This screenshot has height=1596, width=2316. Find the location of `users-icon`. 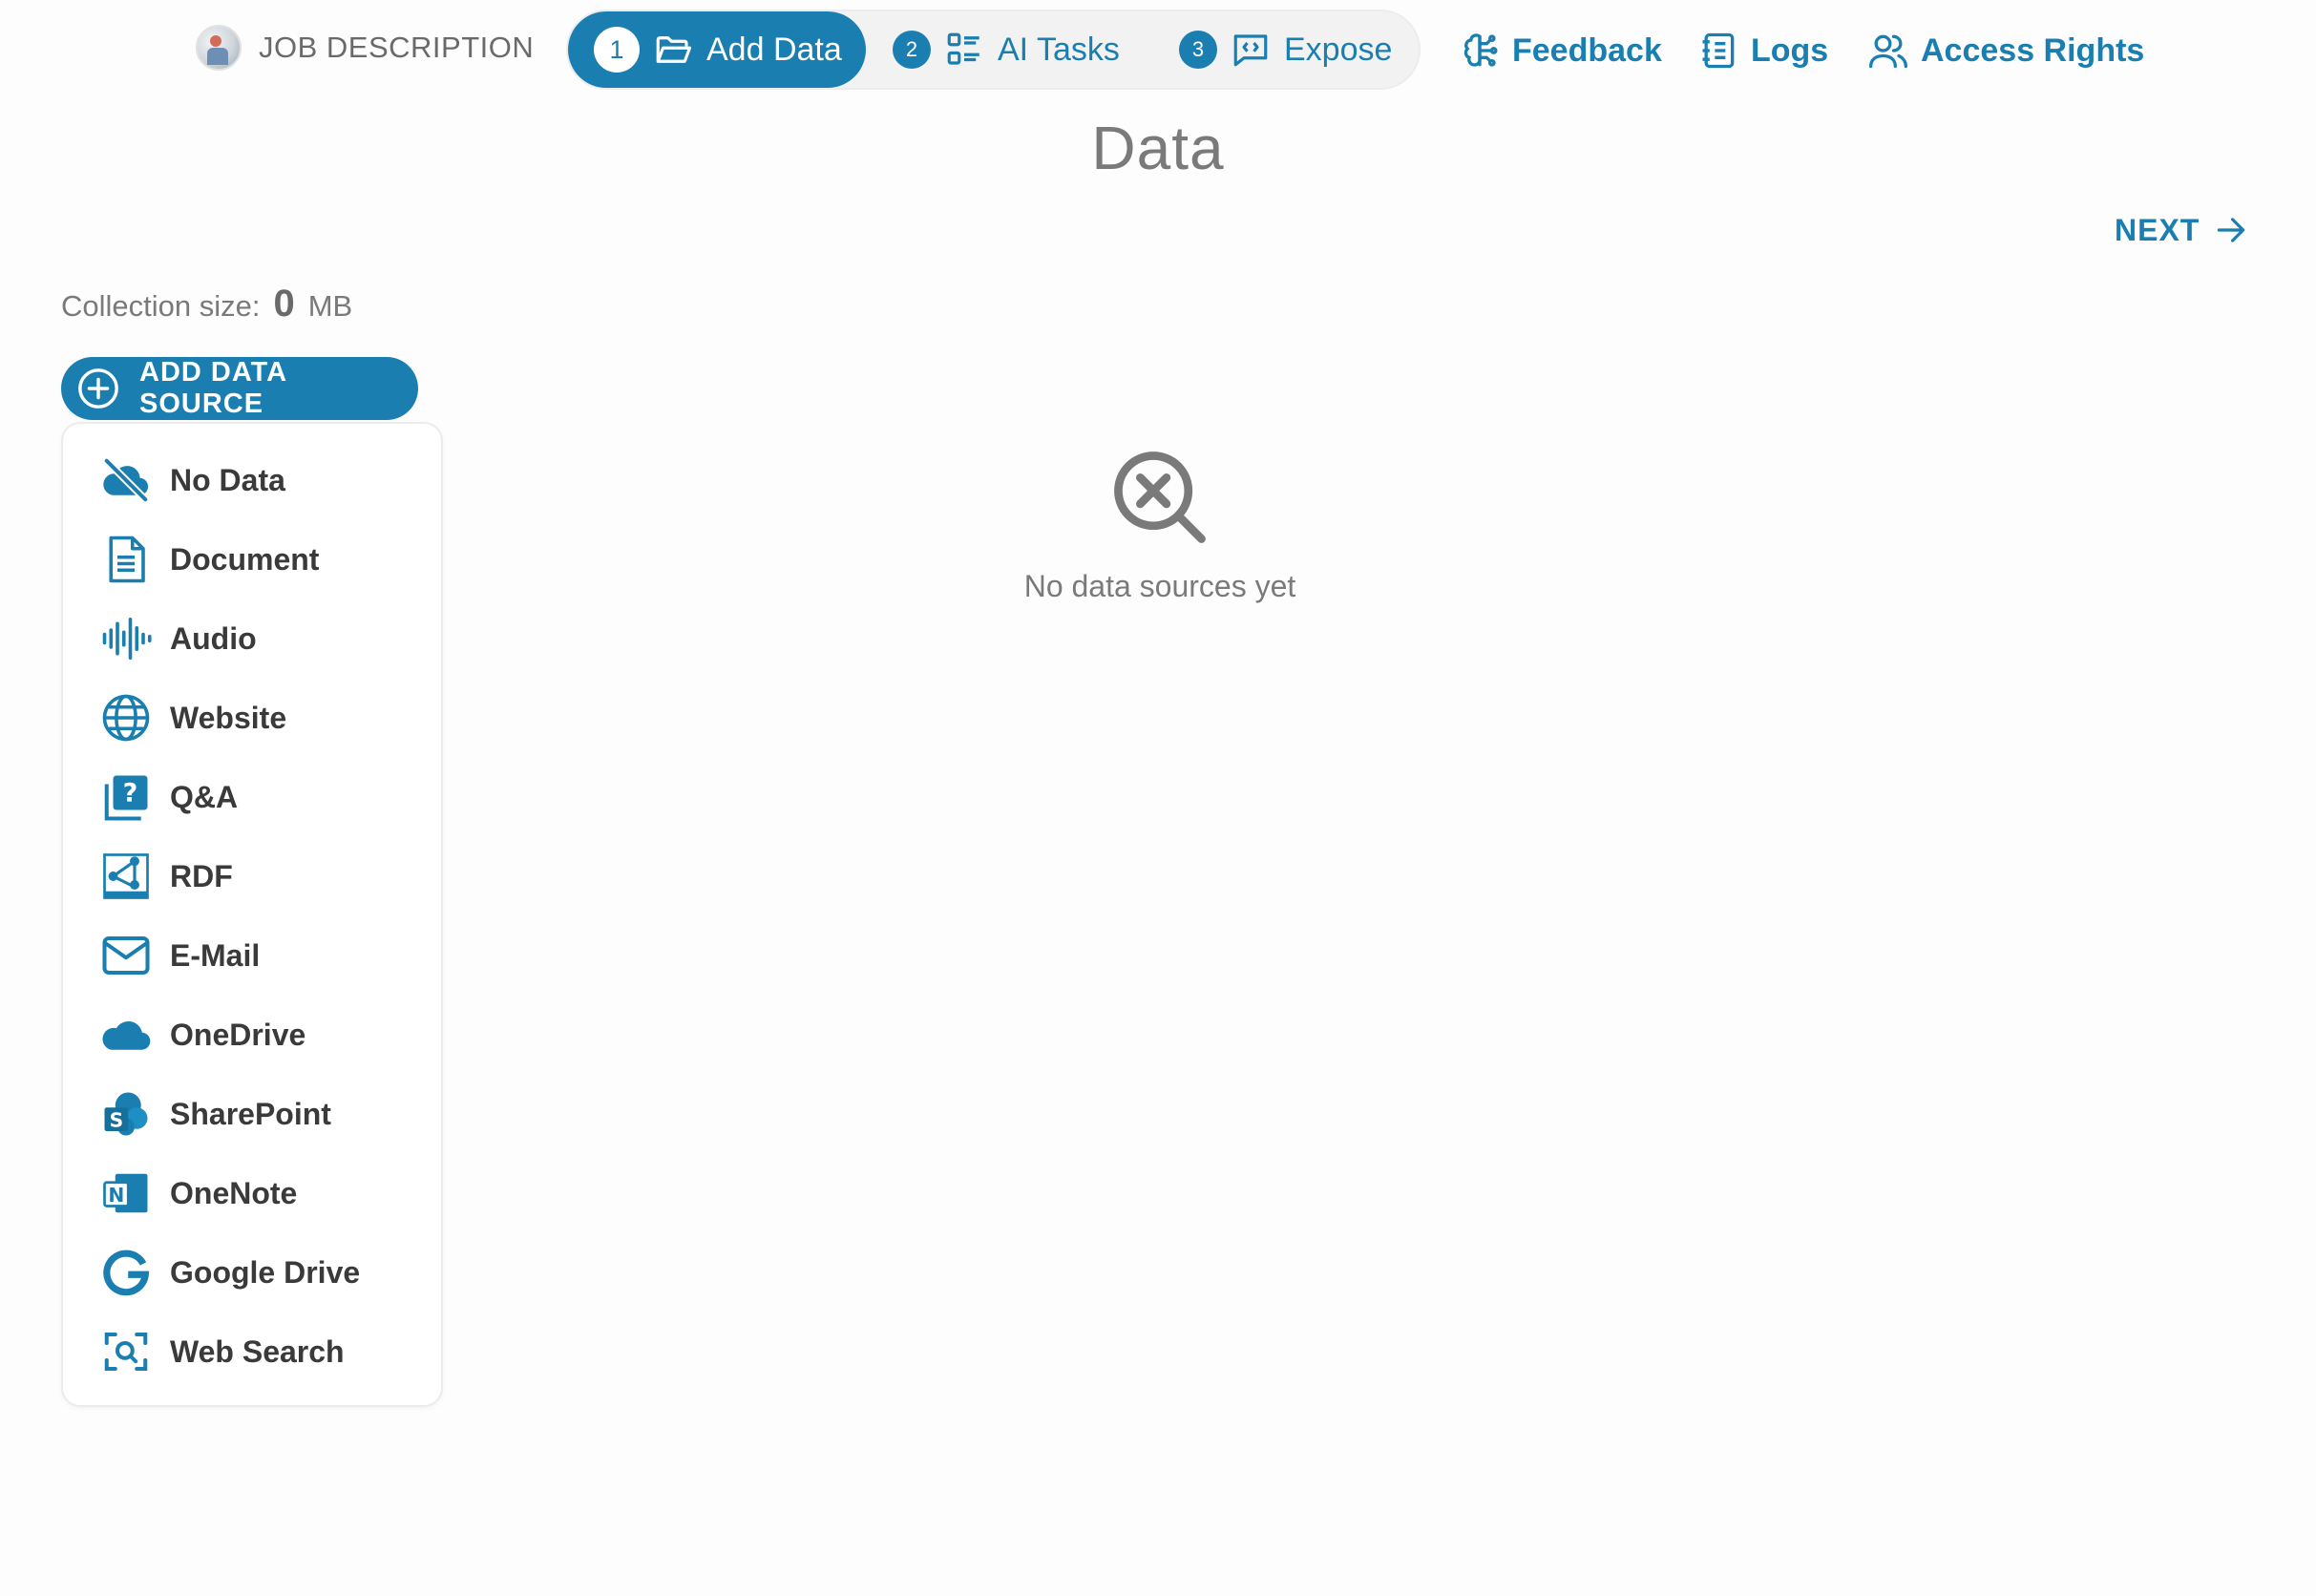

users-icon is located at coordinates (1888, 51).